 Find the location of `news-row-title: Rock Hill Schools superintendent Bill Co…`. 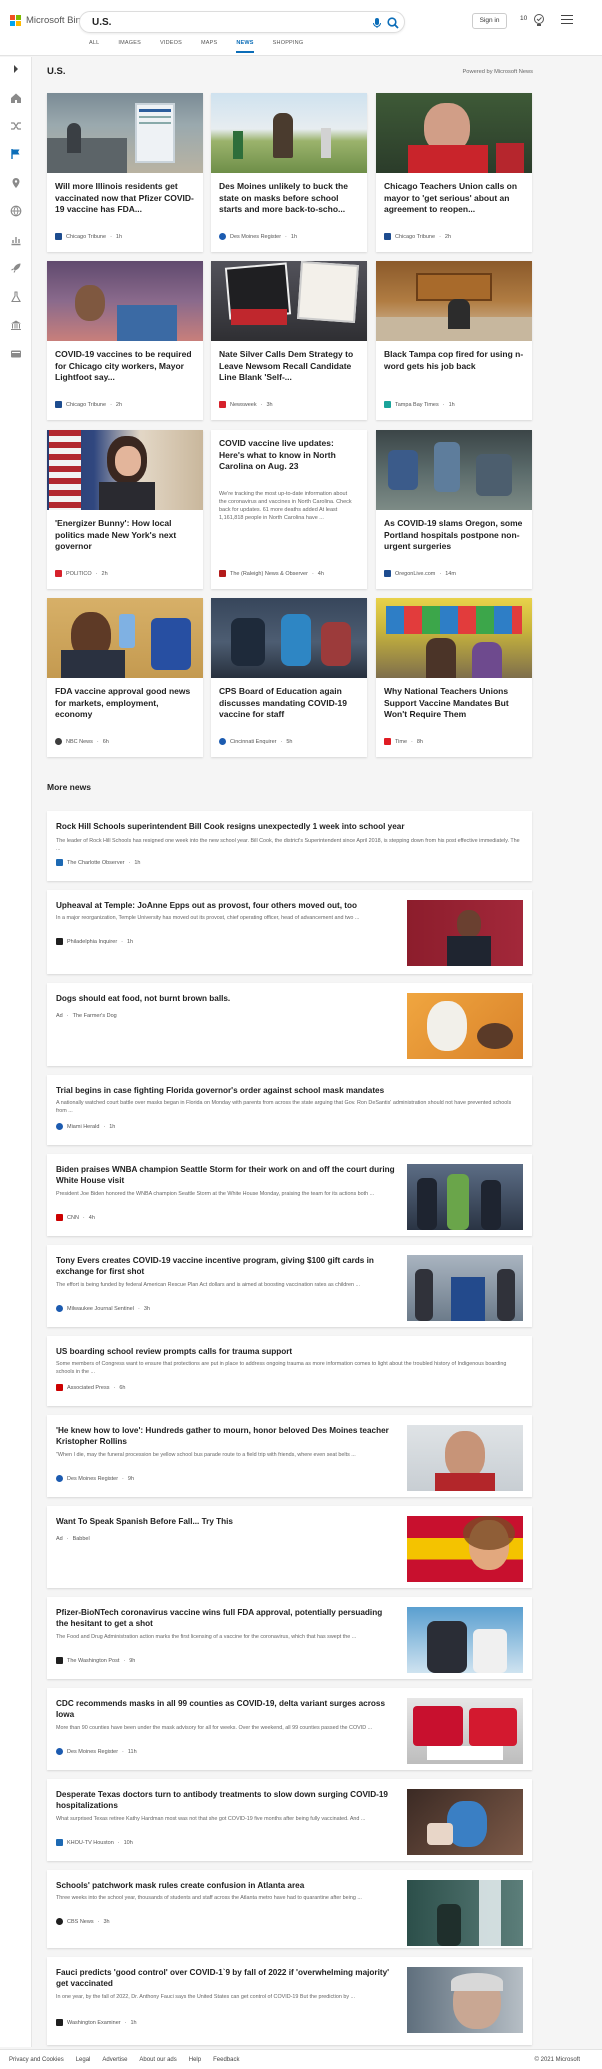

news-row-title: Rock Hill Schools superintendent Bill Co… is located at coordinates (286, 826).